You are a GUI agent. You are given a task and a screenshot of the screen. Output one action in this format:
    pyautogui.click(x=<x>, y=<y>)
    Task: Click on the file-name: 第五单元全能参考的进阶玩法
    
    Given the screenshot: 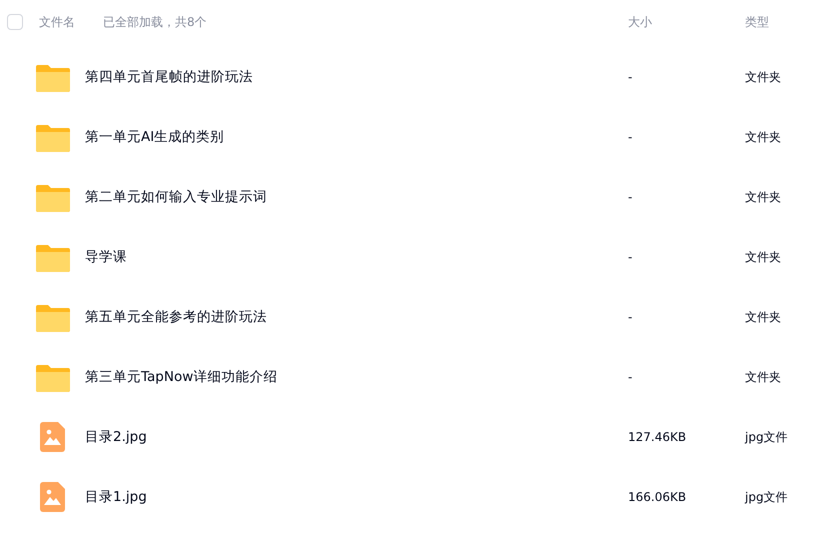 What is the action you would take?
    pyautogui.click(x=176, y=317)
    